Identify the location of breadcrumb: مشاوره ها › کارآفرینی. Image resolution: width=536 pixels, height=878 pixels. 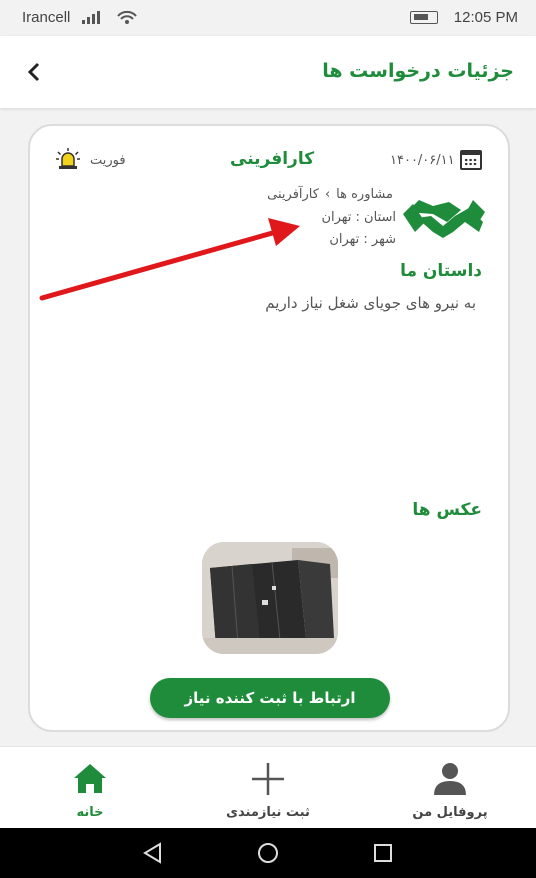
(330, 194).